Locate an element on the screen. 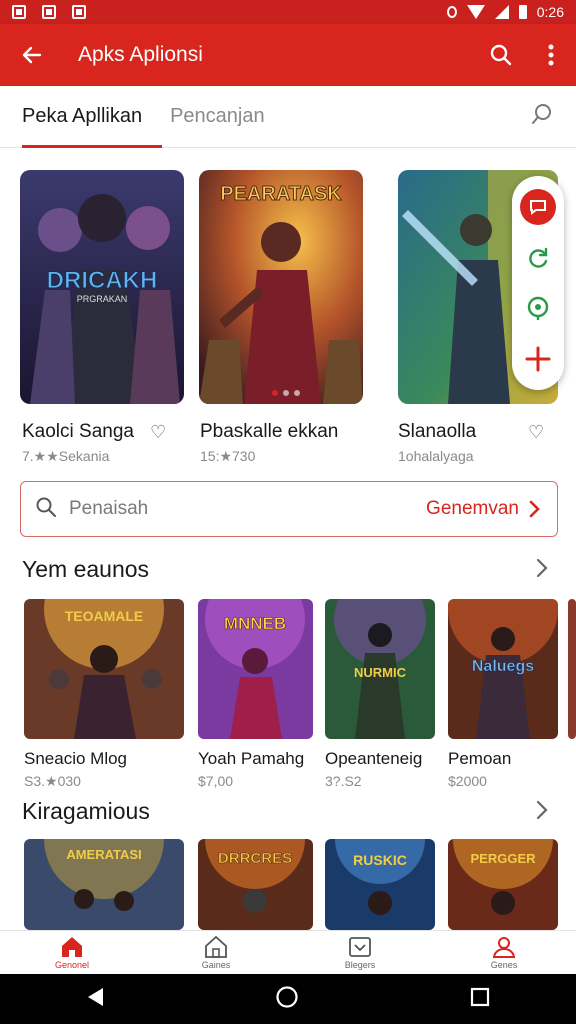 Image resolution: width=576 pixels, height=1024 pixels. arrow-left-icon is located at coordinates (32, 55).